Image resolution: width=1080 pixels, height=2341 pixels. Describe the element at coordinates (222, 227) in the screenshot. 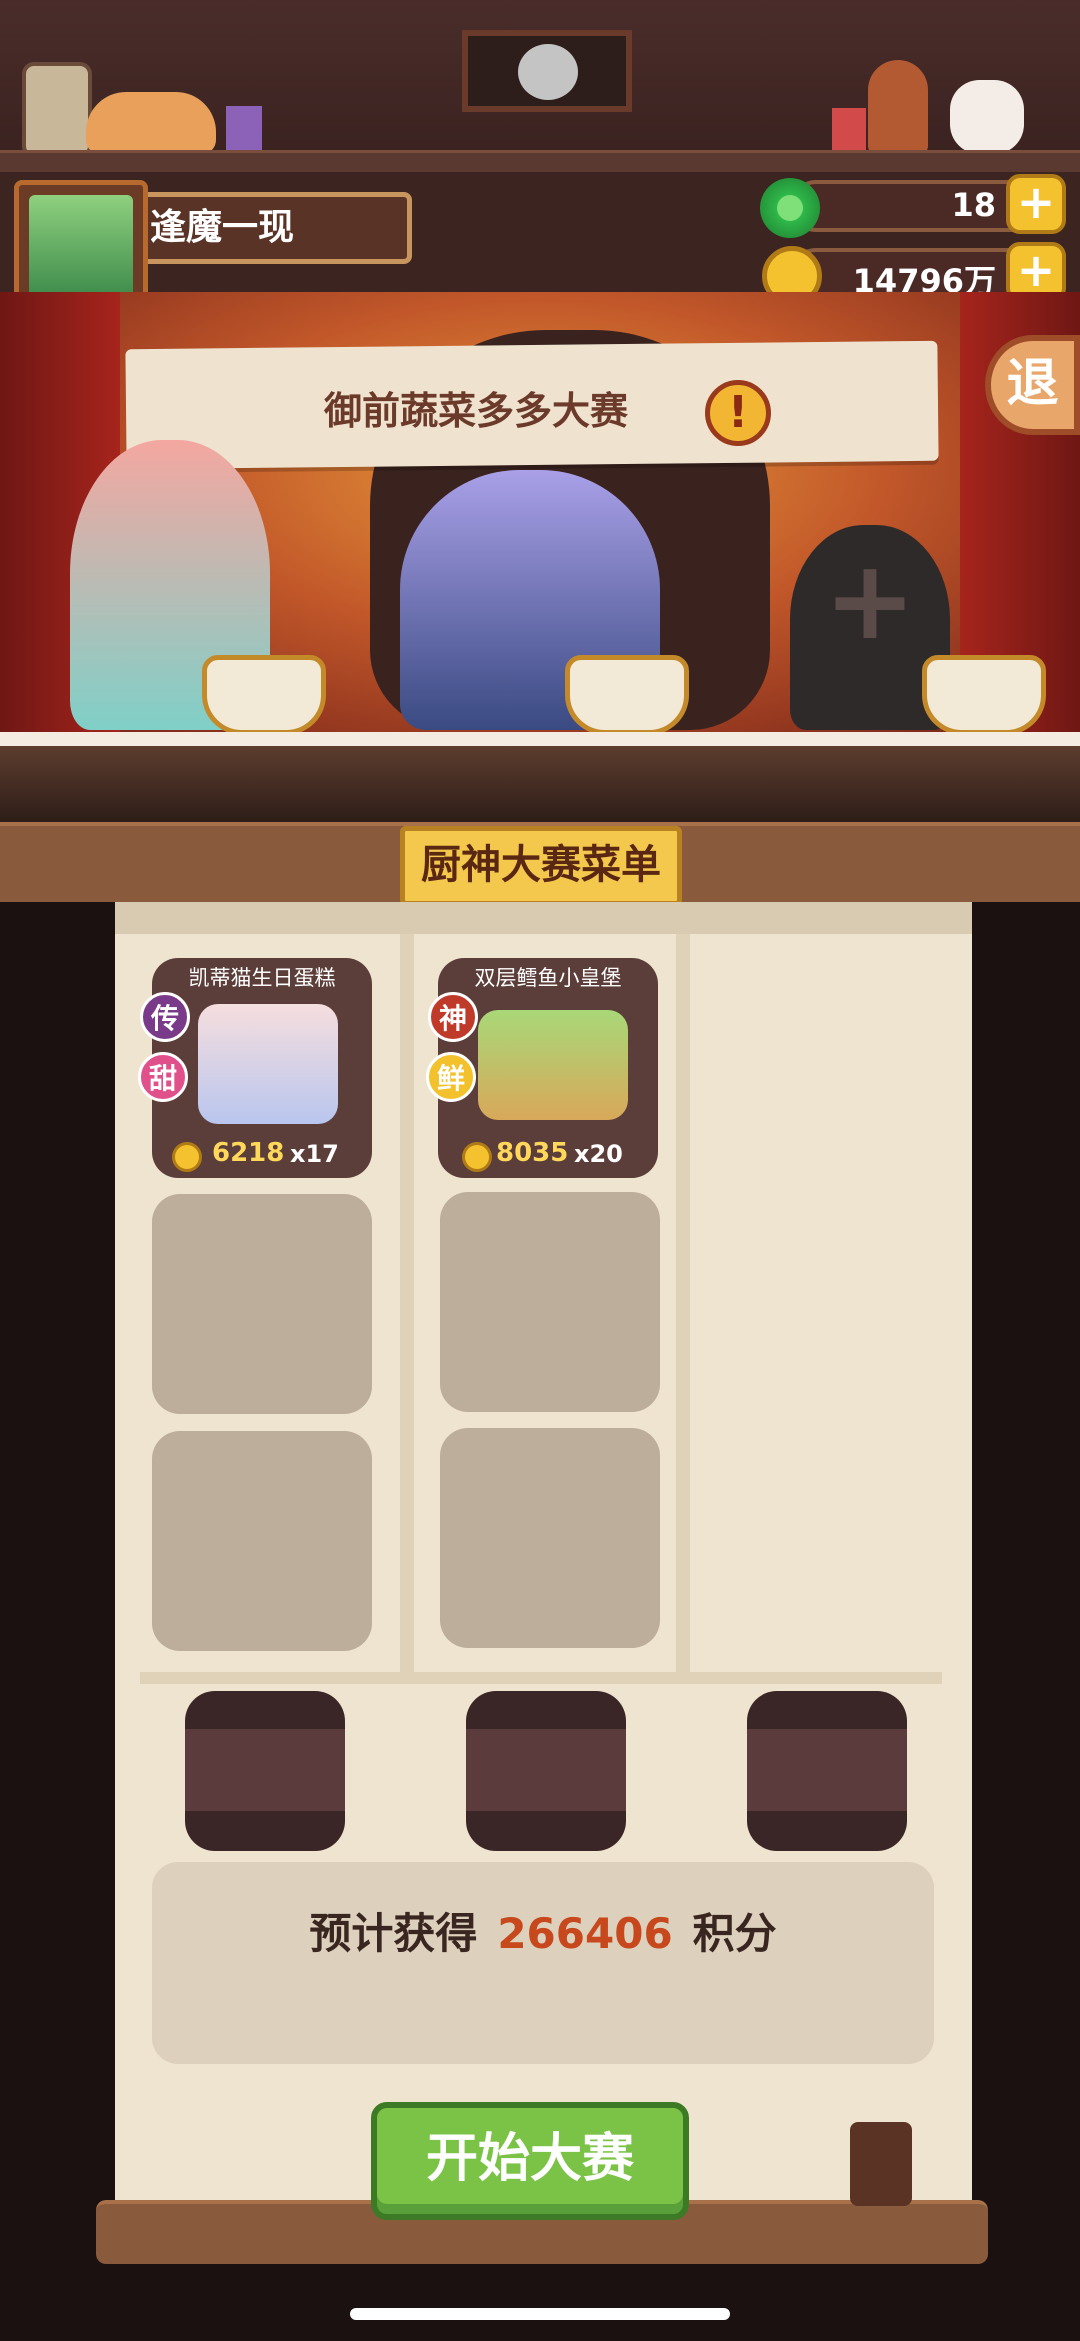

I see `player-name: 逢魔一现` at that location.